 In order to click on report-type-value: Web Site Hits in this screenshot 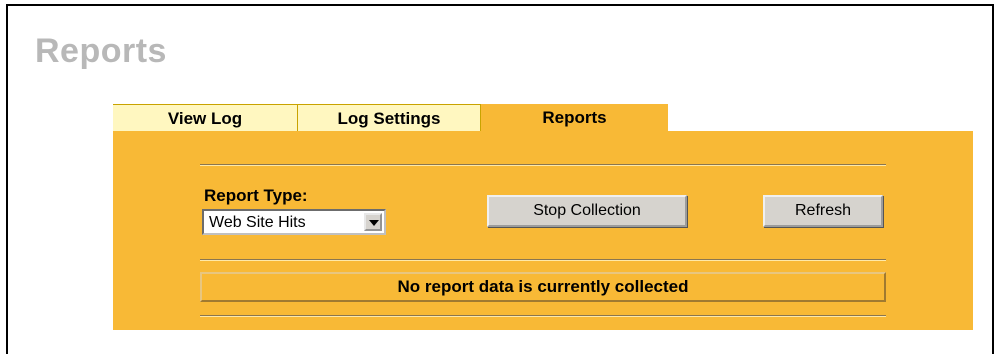, I will do `click(257, 222)`.